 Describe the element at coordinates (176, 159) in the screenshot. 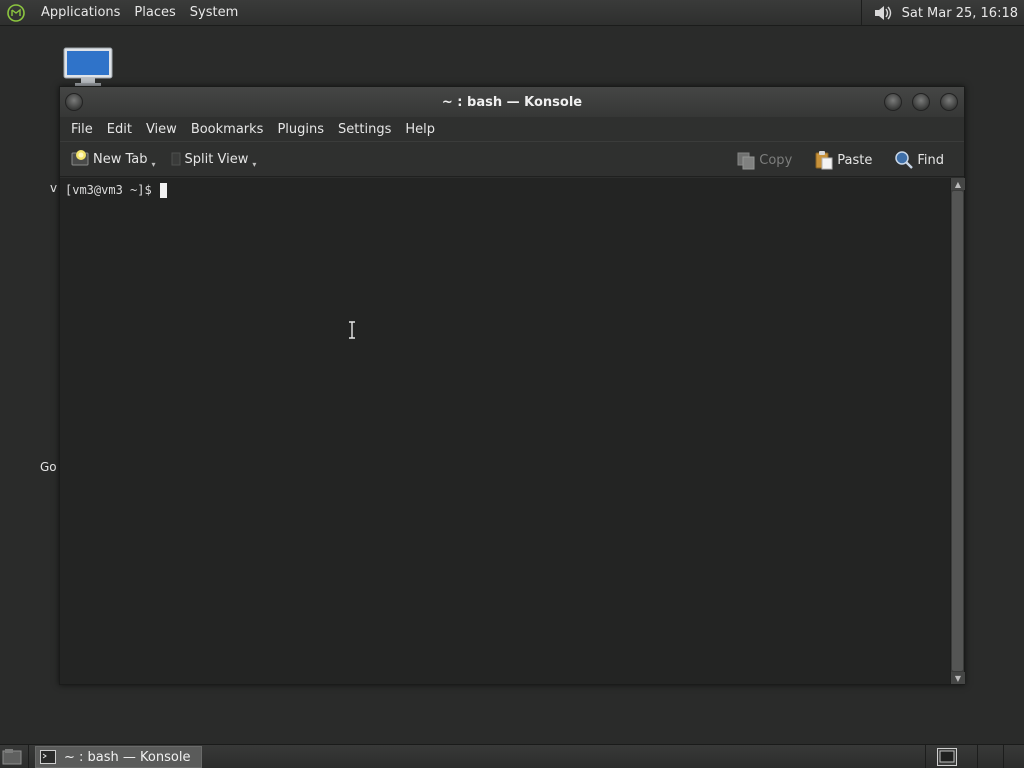

I see `split-view-icon` at that location.